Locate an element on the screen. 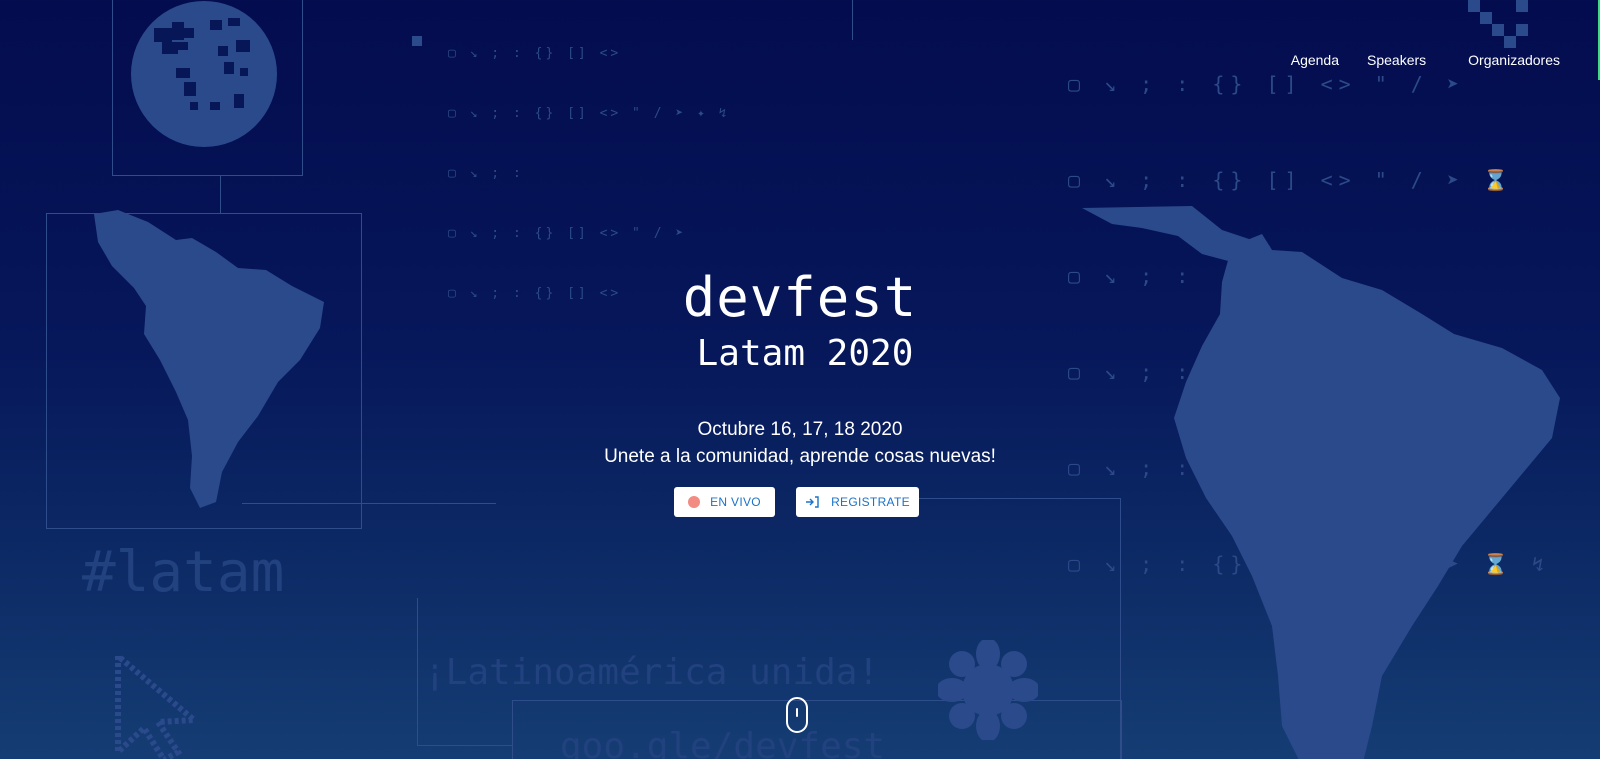 The height and width of the screenshot is (759, 1600). mouse-scroll-icon is located at coordinates (797, 715).